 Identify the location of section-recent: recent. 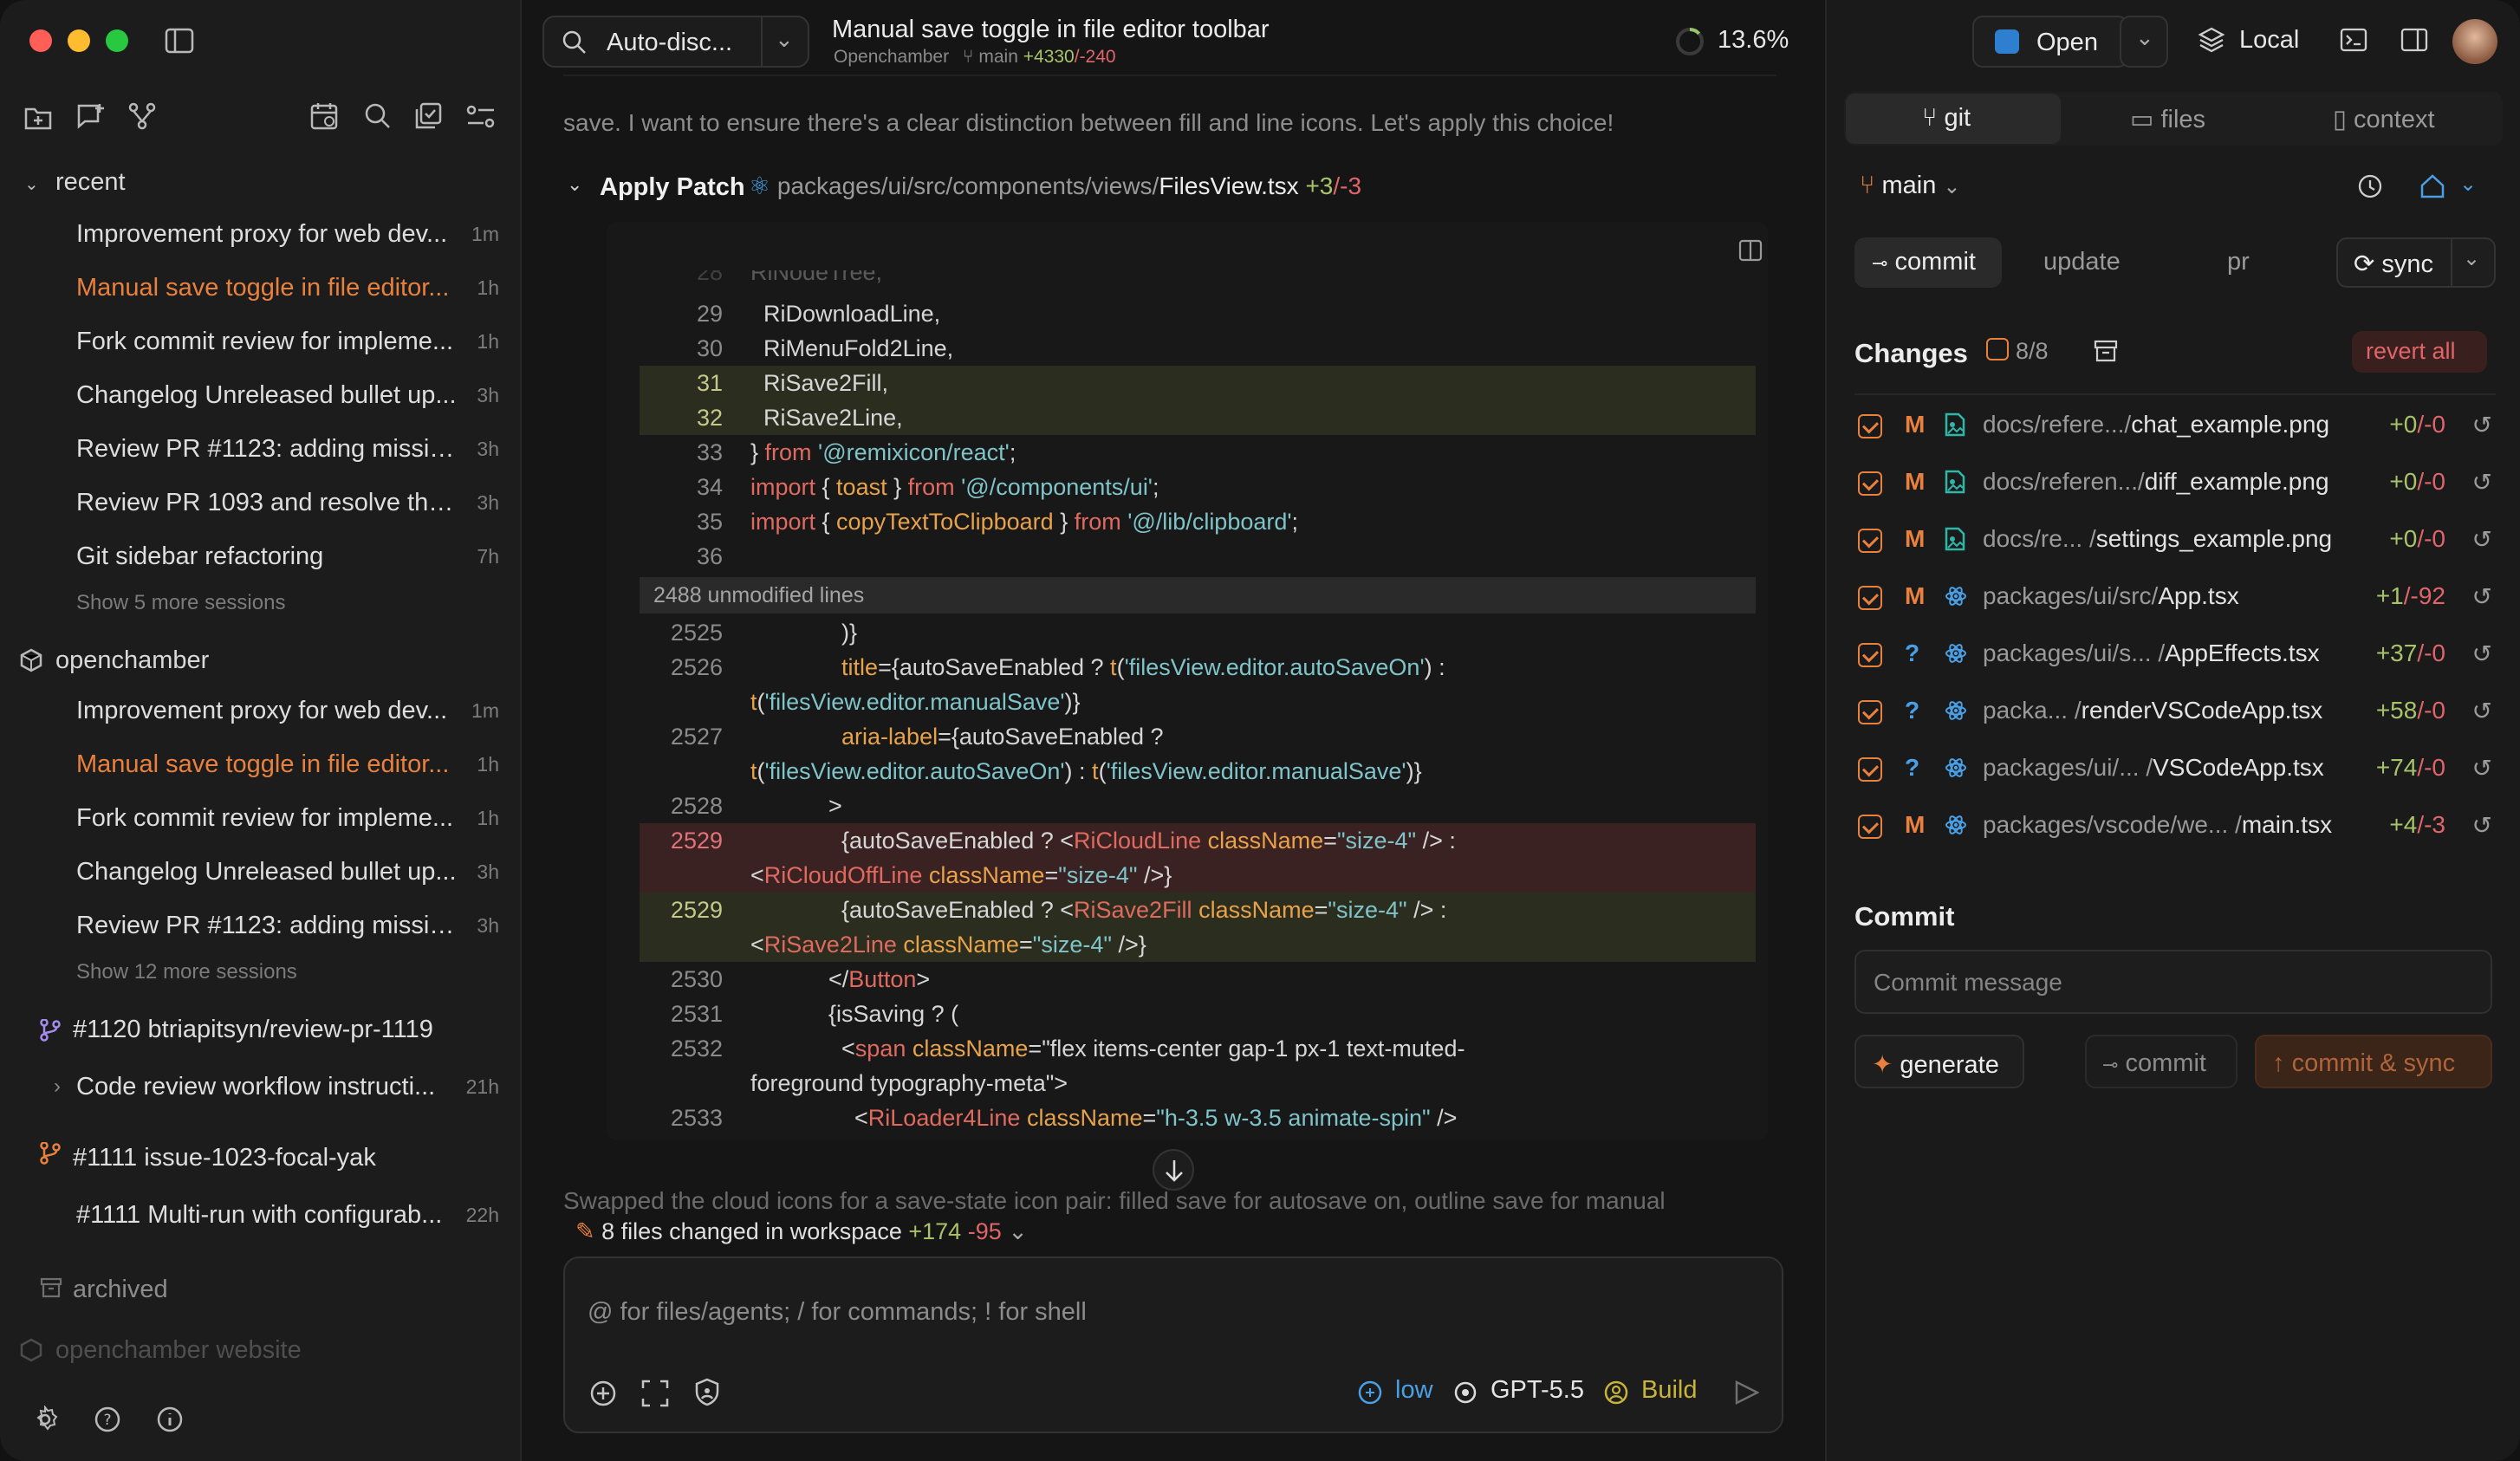
(90, 182).